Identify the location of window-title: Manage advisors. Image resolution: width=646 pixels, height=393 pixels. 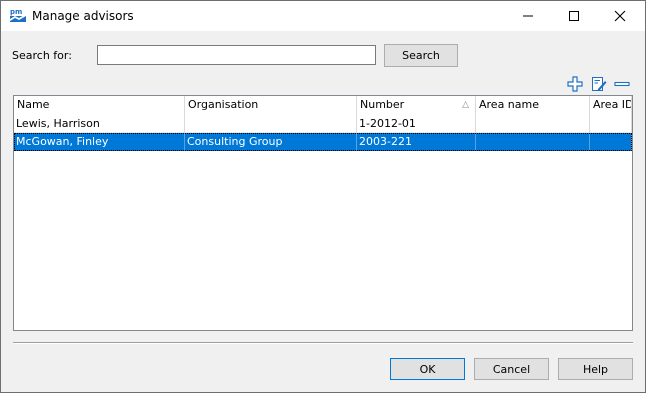
(83, 16).